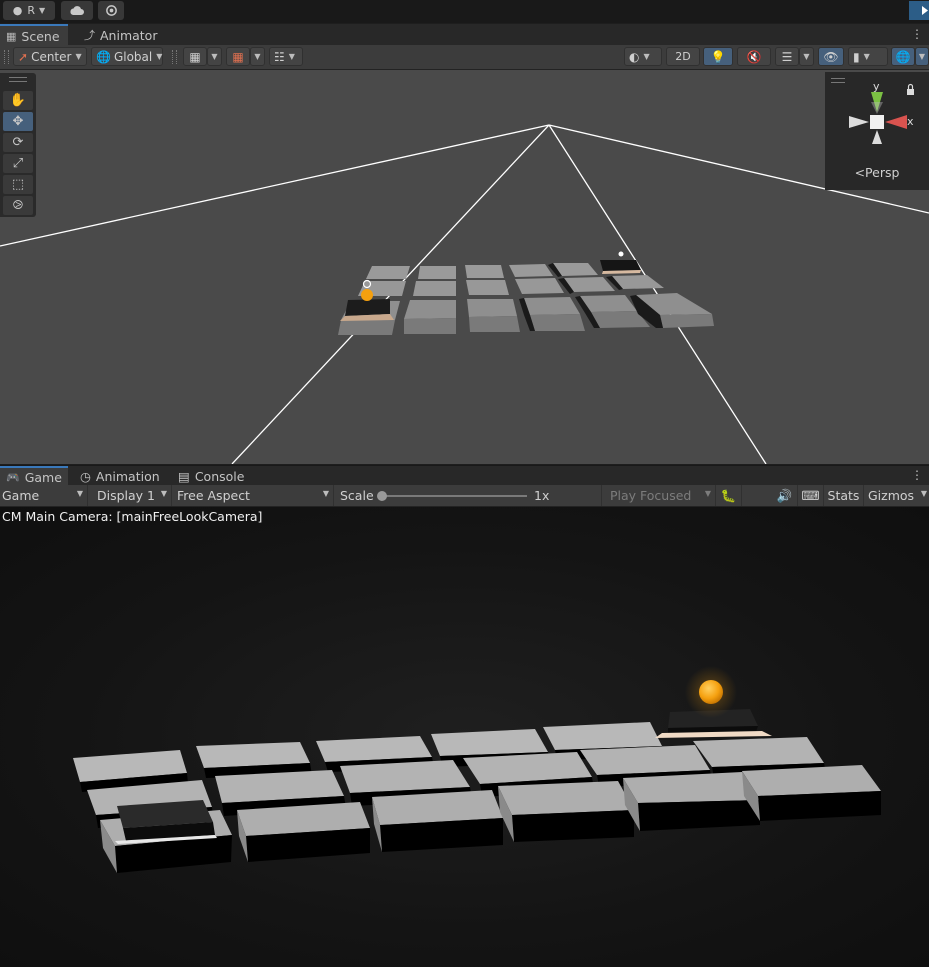 The image size is (929, 967). I want to click on stats-button: Stats, so click(844, 495).